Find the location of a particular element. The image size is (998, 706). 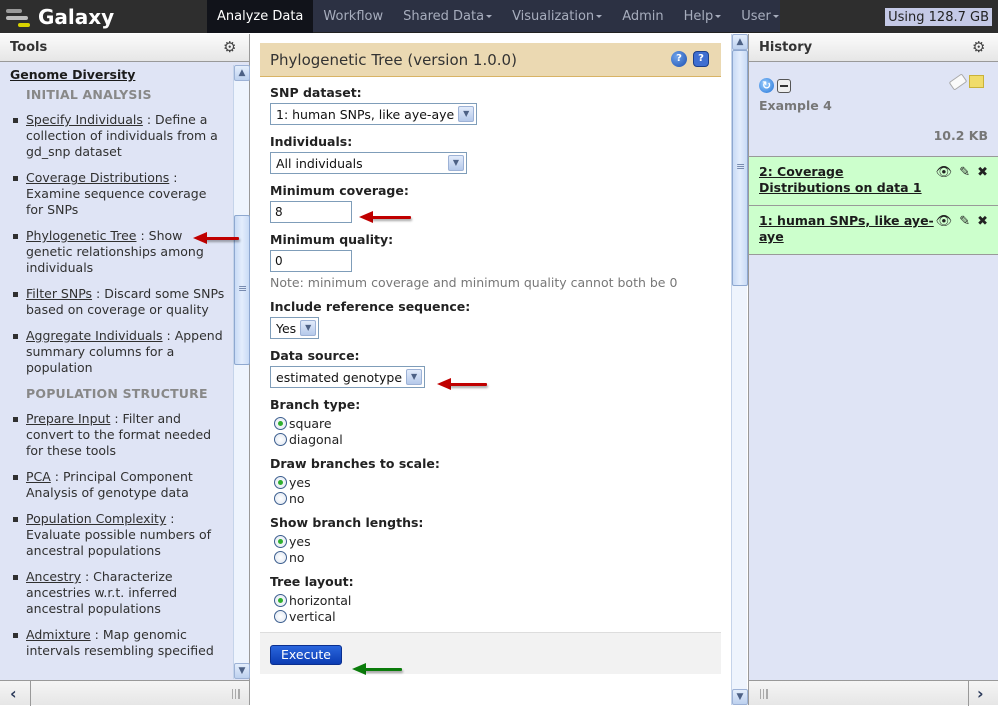

radio-scale-no: no is located at coordinates (490, 498).